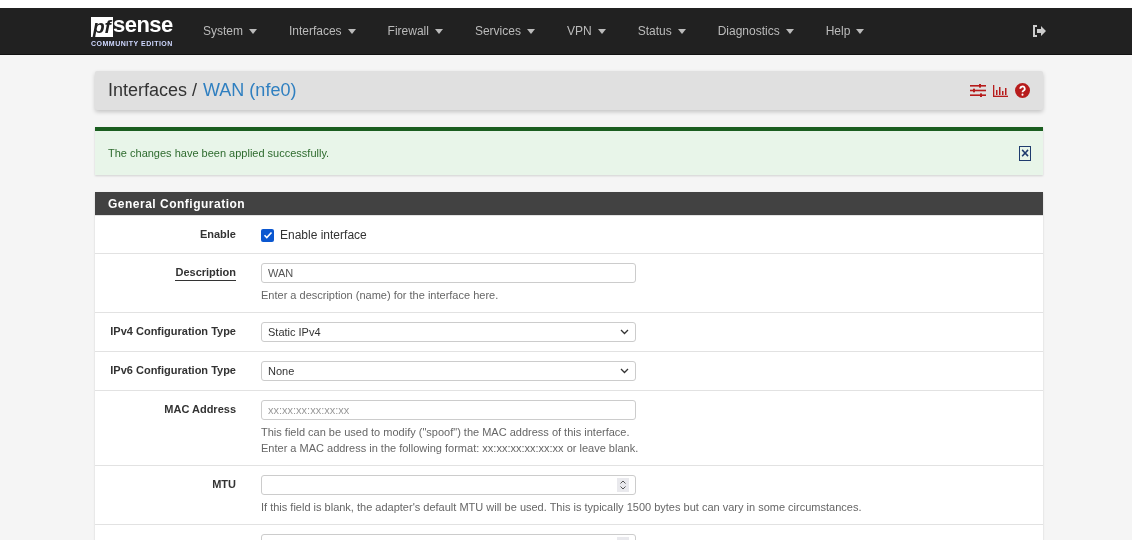  What do you see at coordinates (380, 295) in the screenshot?
I see `help-text: Enter a description (name) for the interface here.` at bounding box center [380, 295].